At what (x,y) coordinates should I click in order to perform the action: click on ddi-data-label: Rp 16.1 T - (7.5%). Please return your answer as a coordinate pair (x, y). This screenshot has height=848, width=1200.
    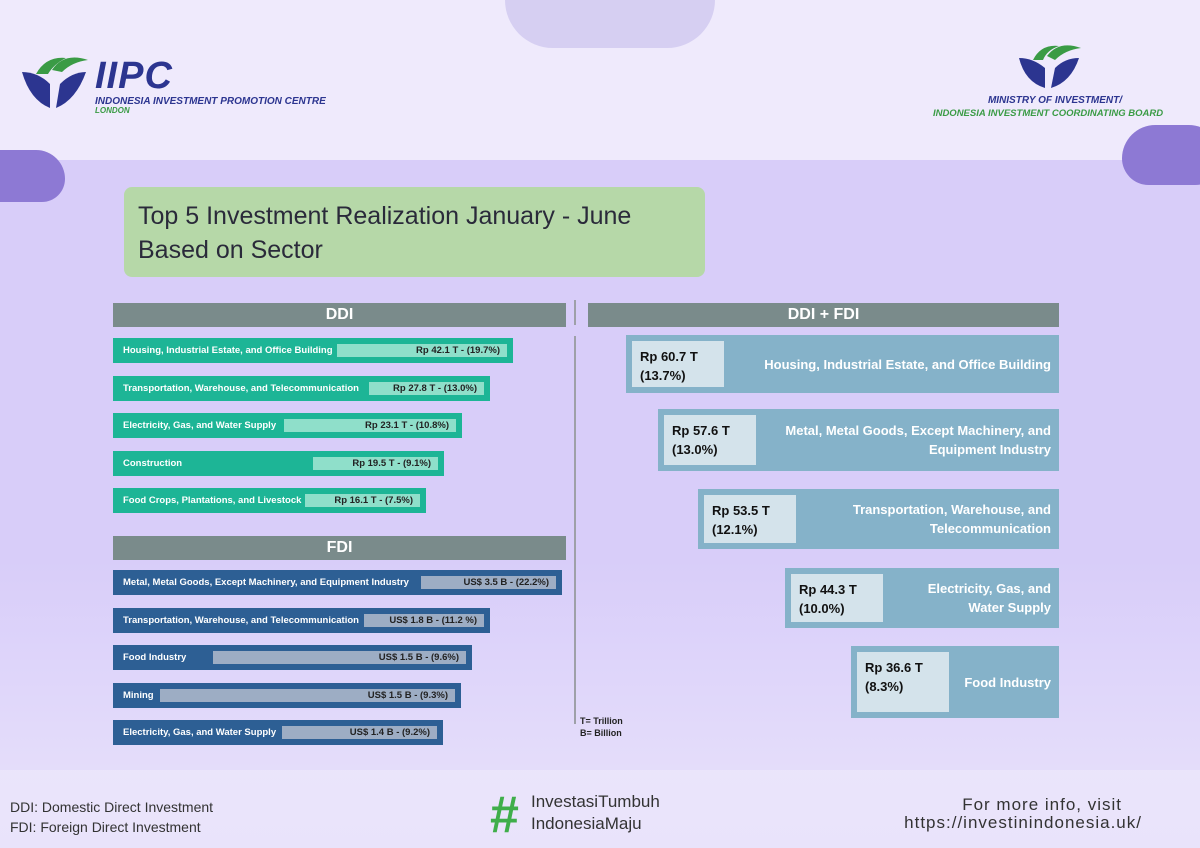
    Looking at the image, I should click on (373, 500).